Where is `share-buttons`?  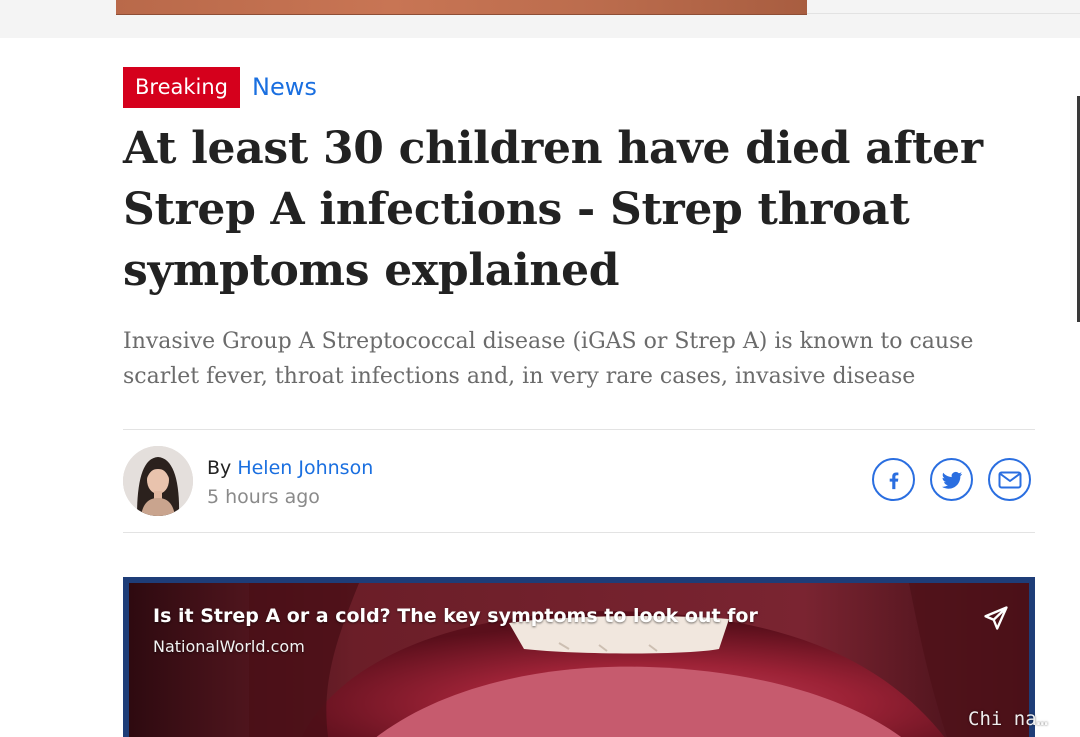
share-buttons is located at coordinates (951, 479).